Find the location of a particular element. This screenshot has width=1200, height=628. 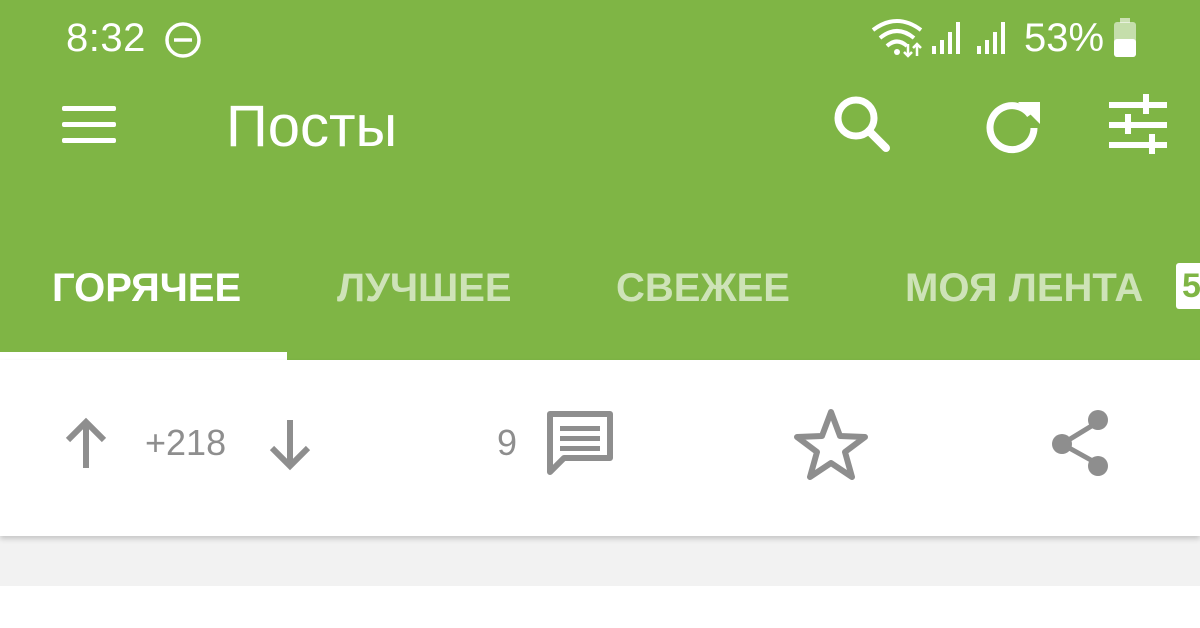

tab-hot: ГОРЯЧЕЕ is located at coordinates (146, 288).